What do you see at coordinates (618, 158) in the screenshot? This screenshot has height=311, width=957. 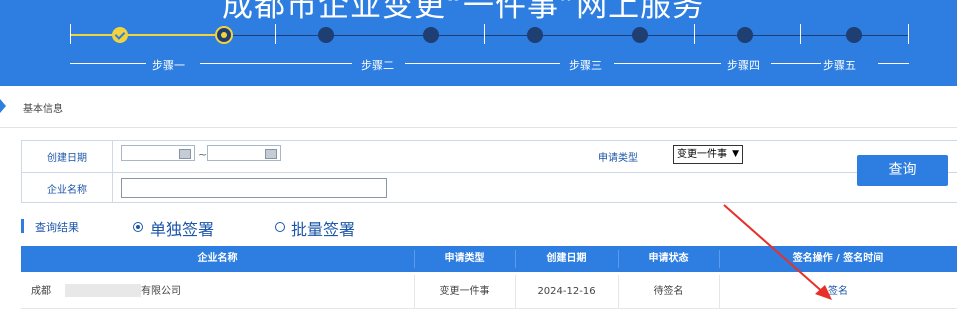 I see `apply-type-label: 申请类型` at bounding box center [618, 158].